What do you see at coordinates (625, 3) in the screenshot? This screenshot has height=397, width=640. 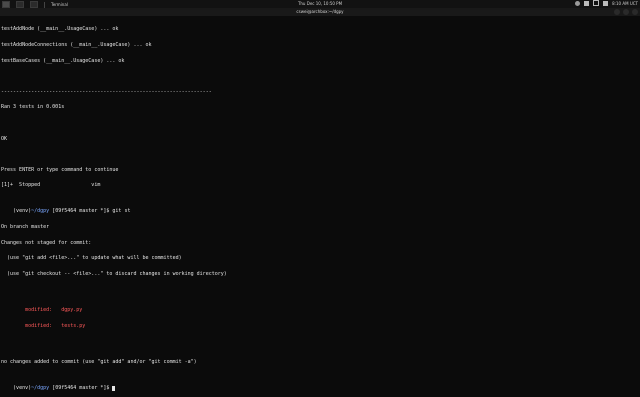 I see `tray-time: 8:10 AM UCT` at bounding box center [625, 3].